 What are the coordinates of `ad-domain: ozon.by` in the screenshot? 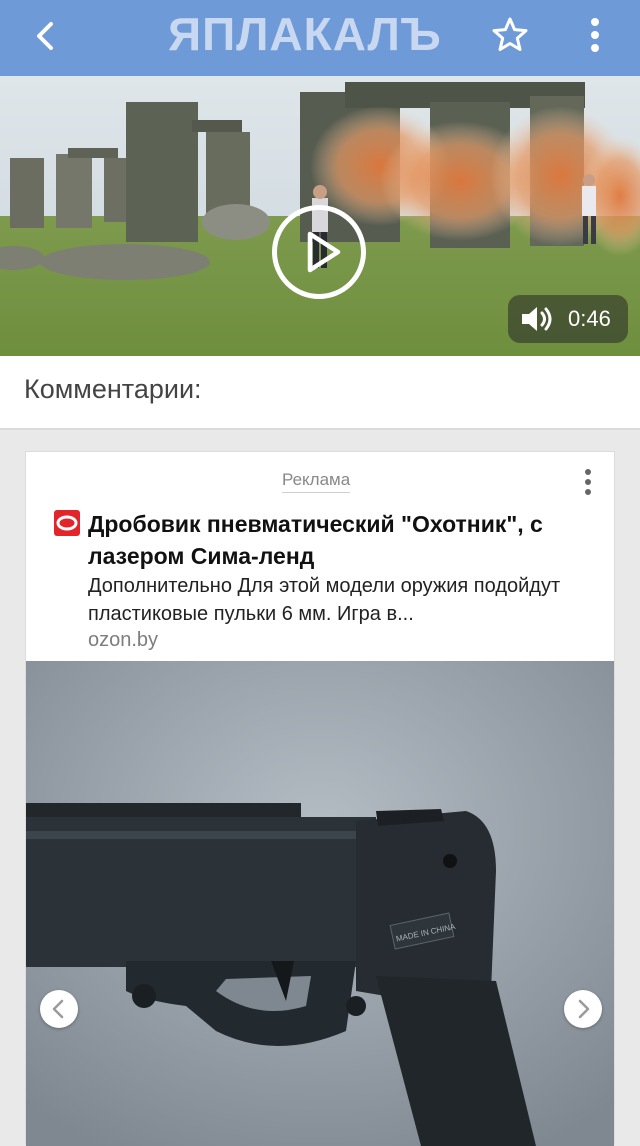 It's located at (123, 640).